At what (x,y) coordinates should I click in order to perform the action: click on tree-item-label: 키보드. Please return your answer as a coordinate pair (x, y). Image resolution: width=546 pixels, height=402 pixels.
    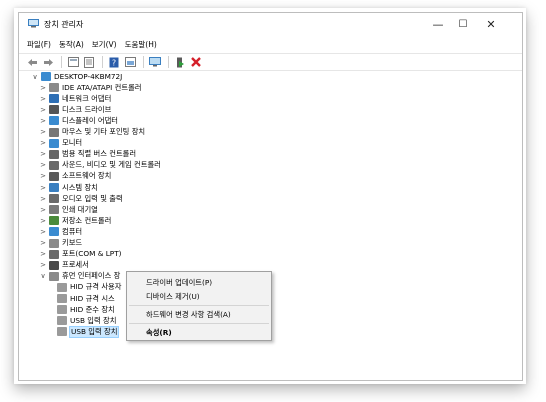
    Looking at the image, I should click on (72, 242).